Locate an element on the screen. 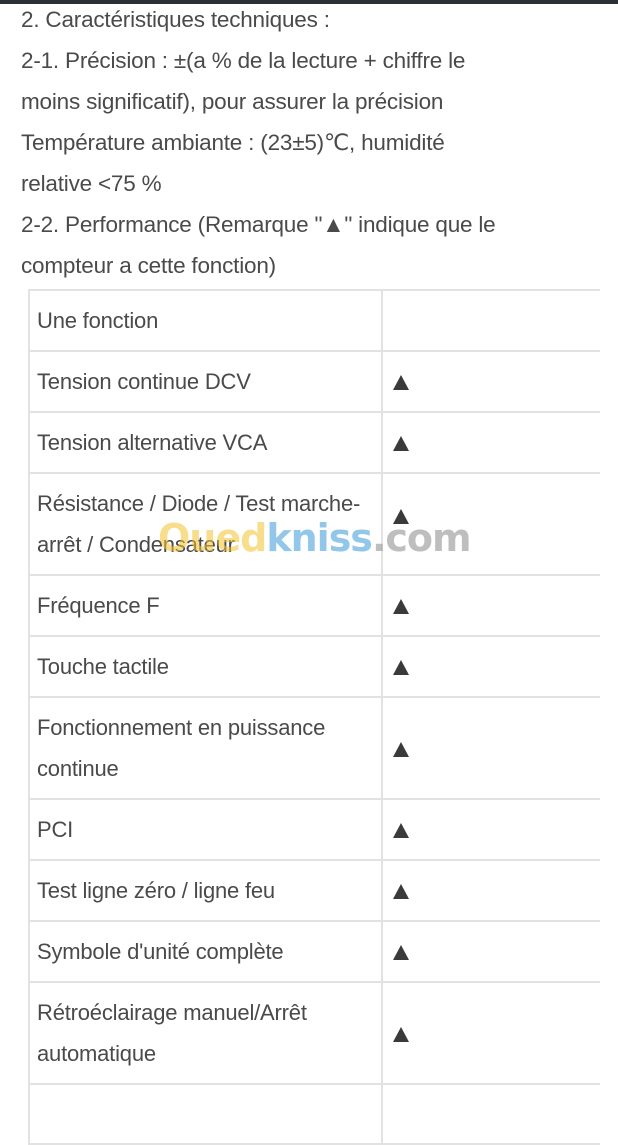 Image resolution: width=618 pixels, height=1145 pixels. function-cell: Tension continue DCV is located at coordinates (205, 381).